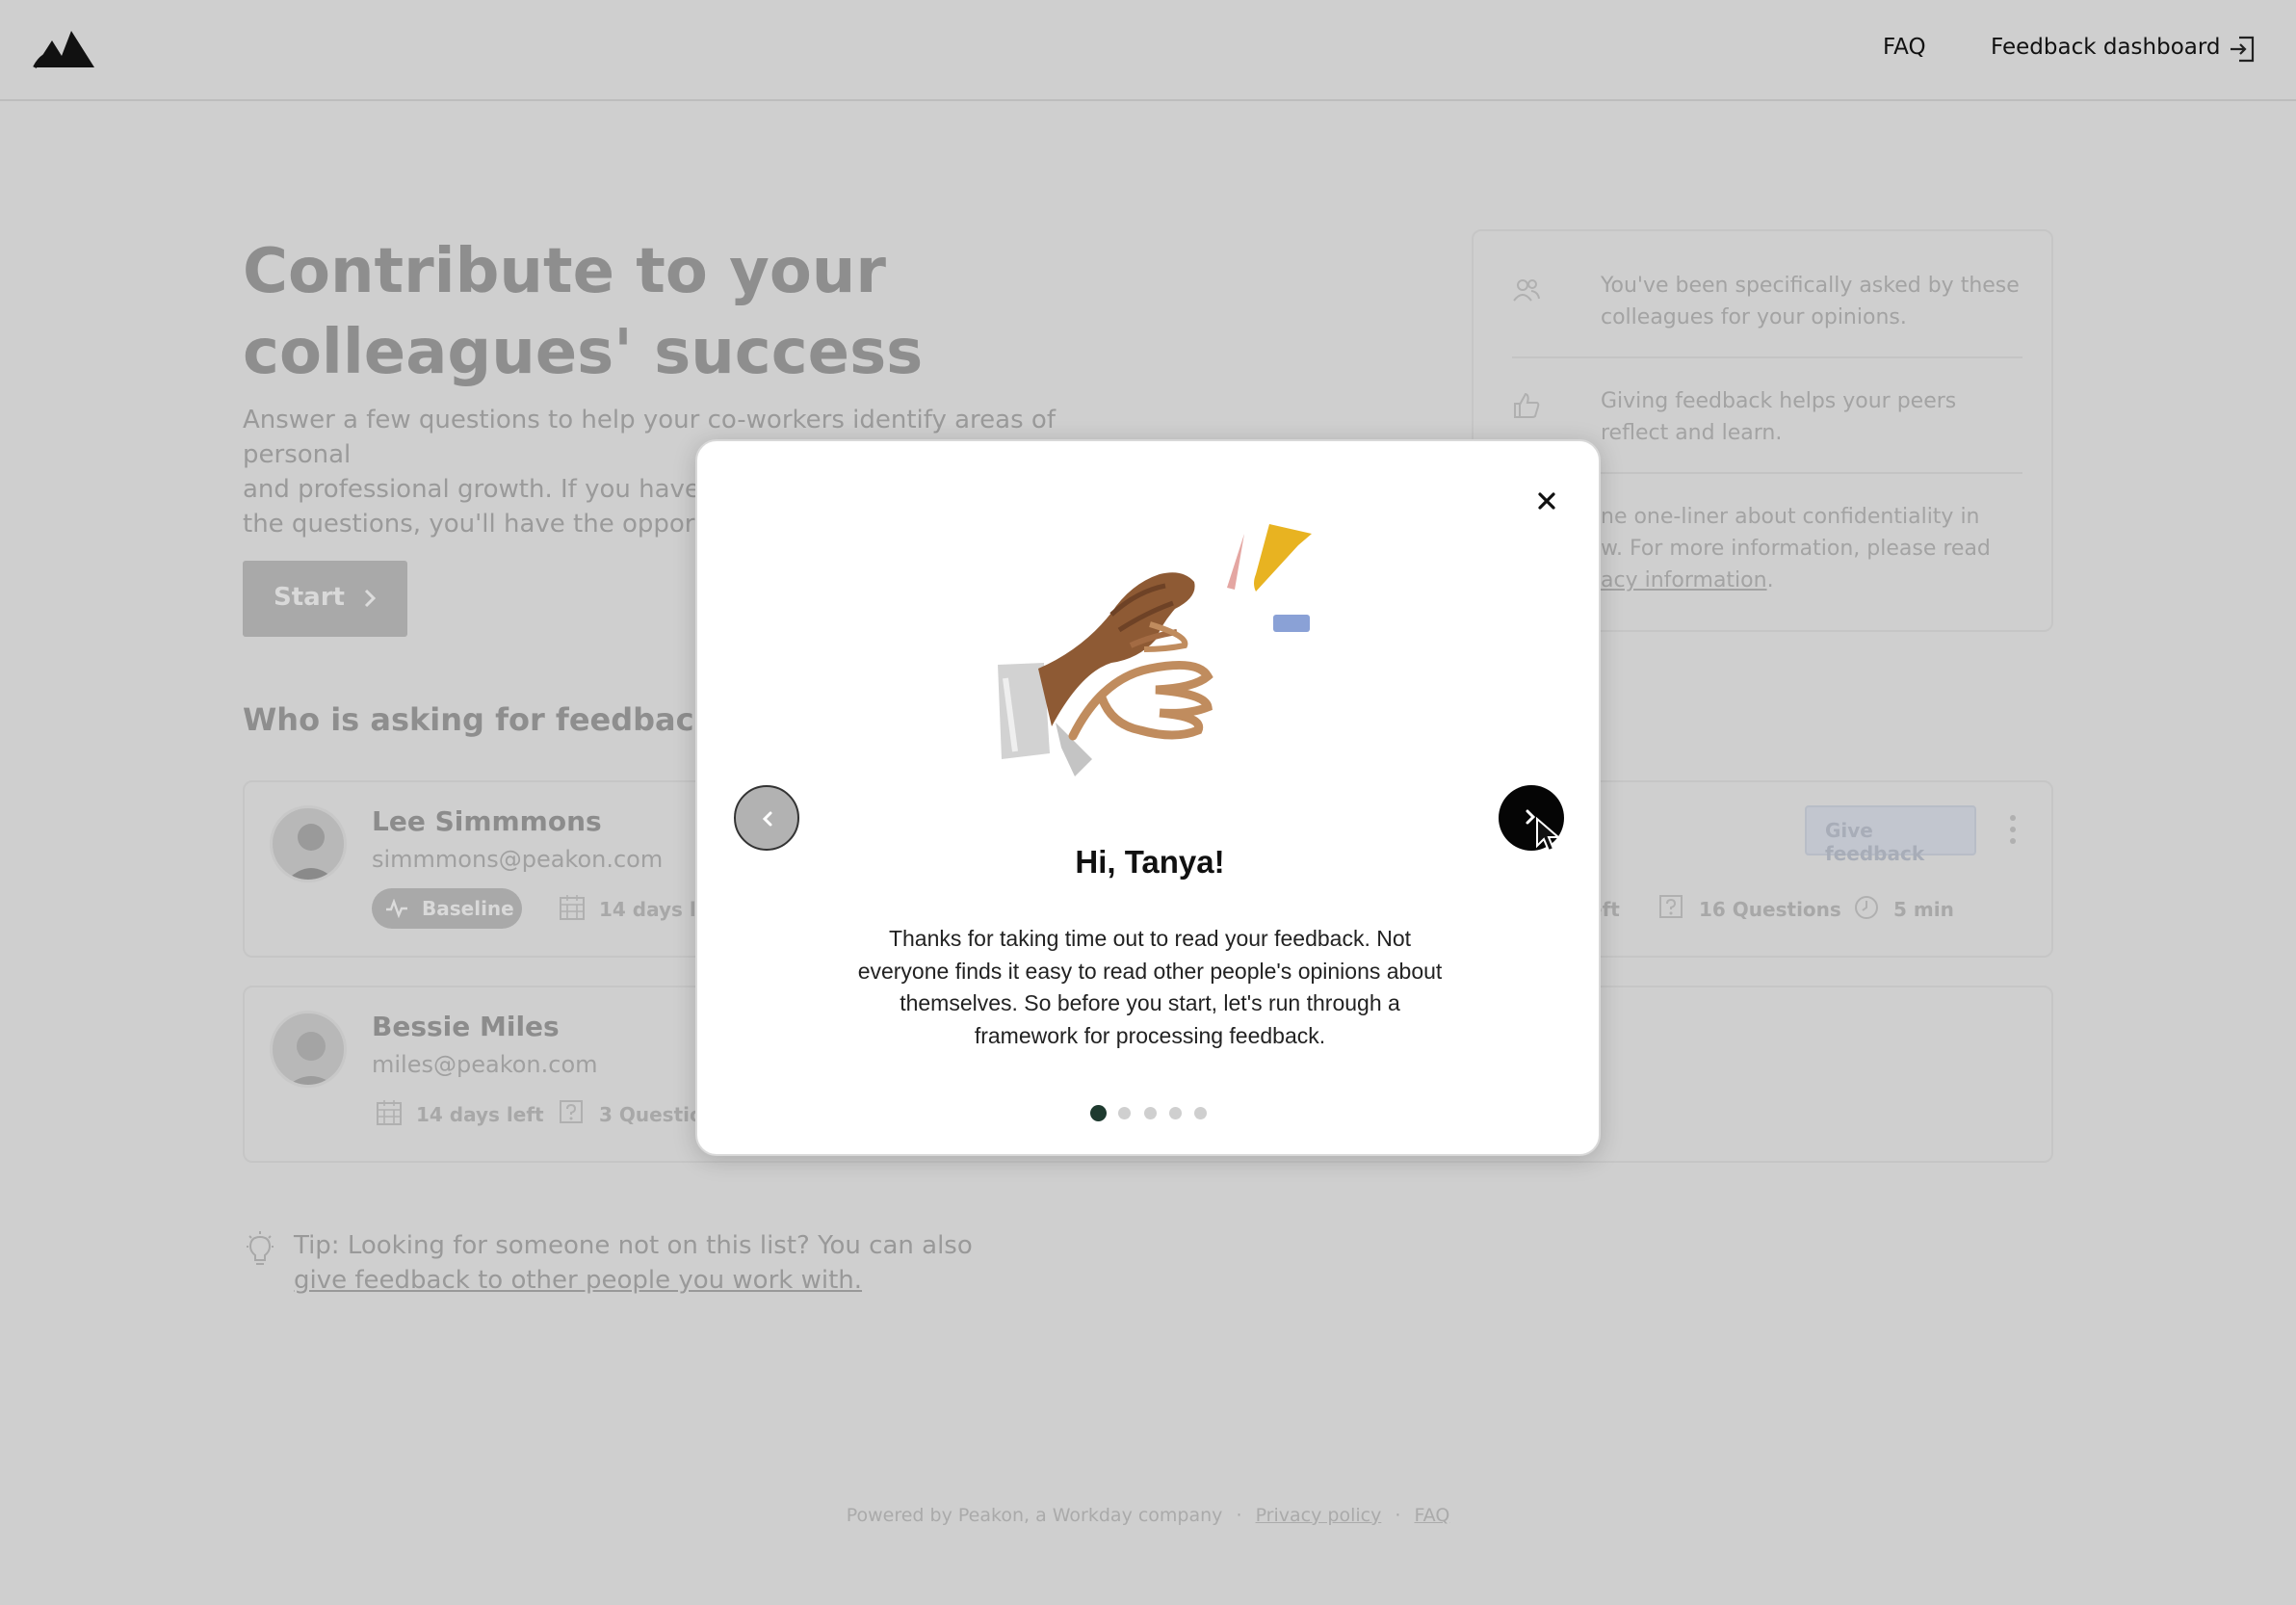 The height and width of the screenshot is (1605, 2296). I want to click on nav-faq-link: FAQ, so click(1904, 47).